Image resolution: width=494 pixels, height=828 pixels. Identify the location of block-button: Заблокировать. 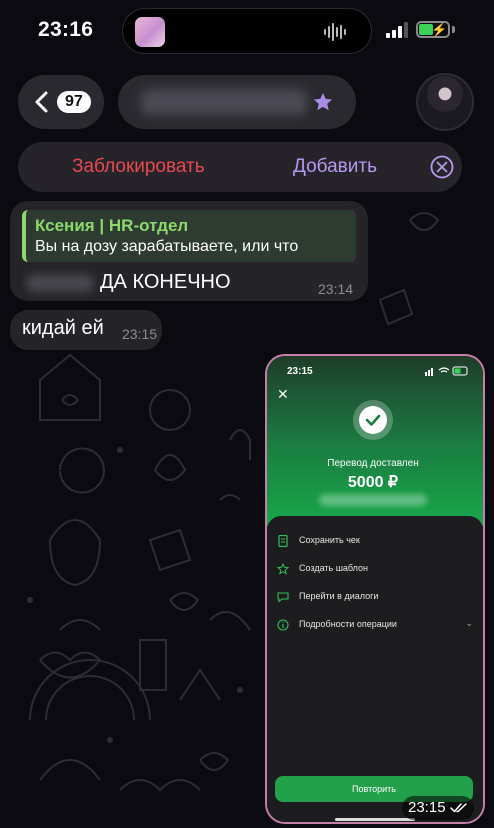
(138, 167).